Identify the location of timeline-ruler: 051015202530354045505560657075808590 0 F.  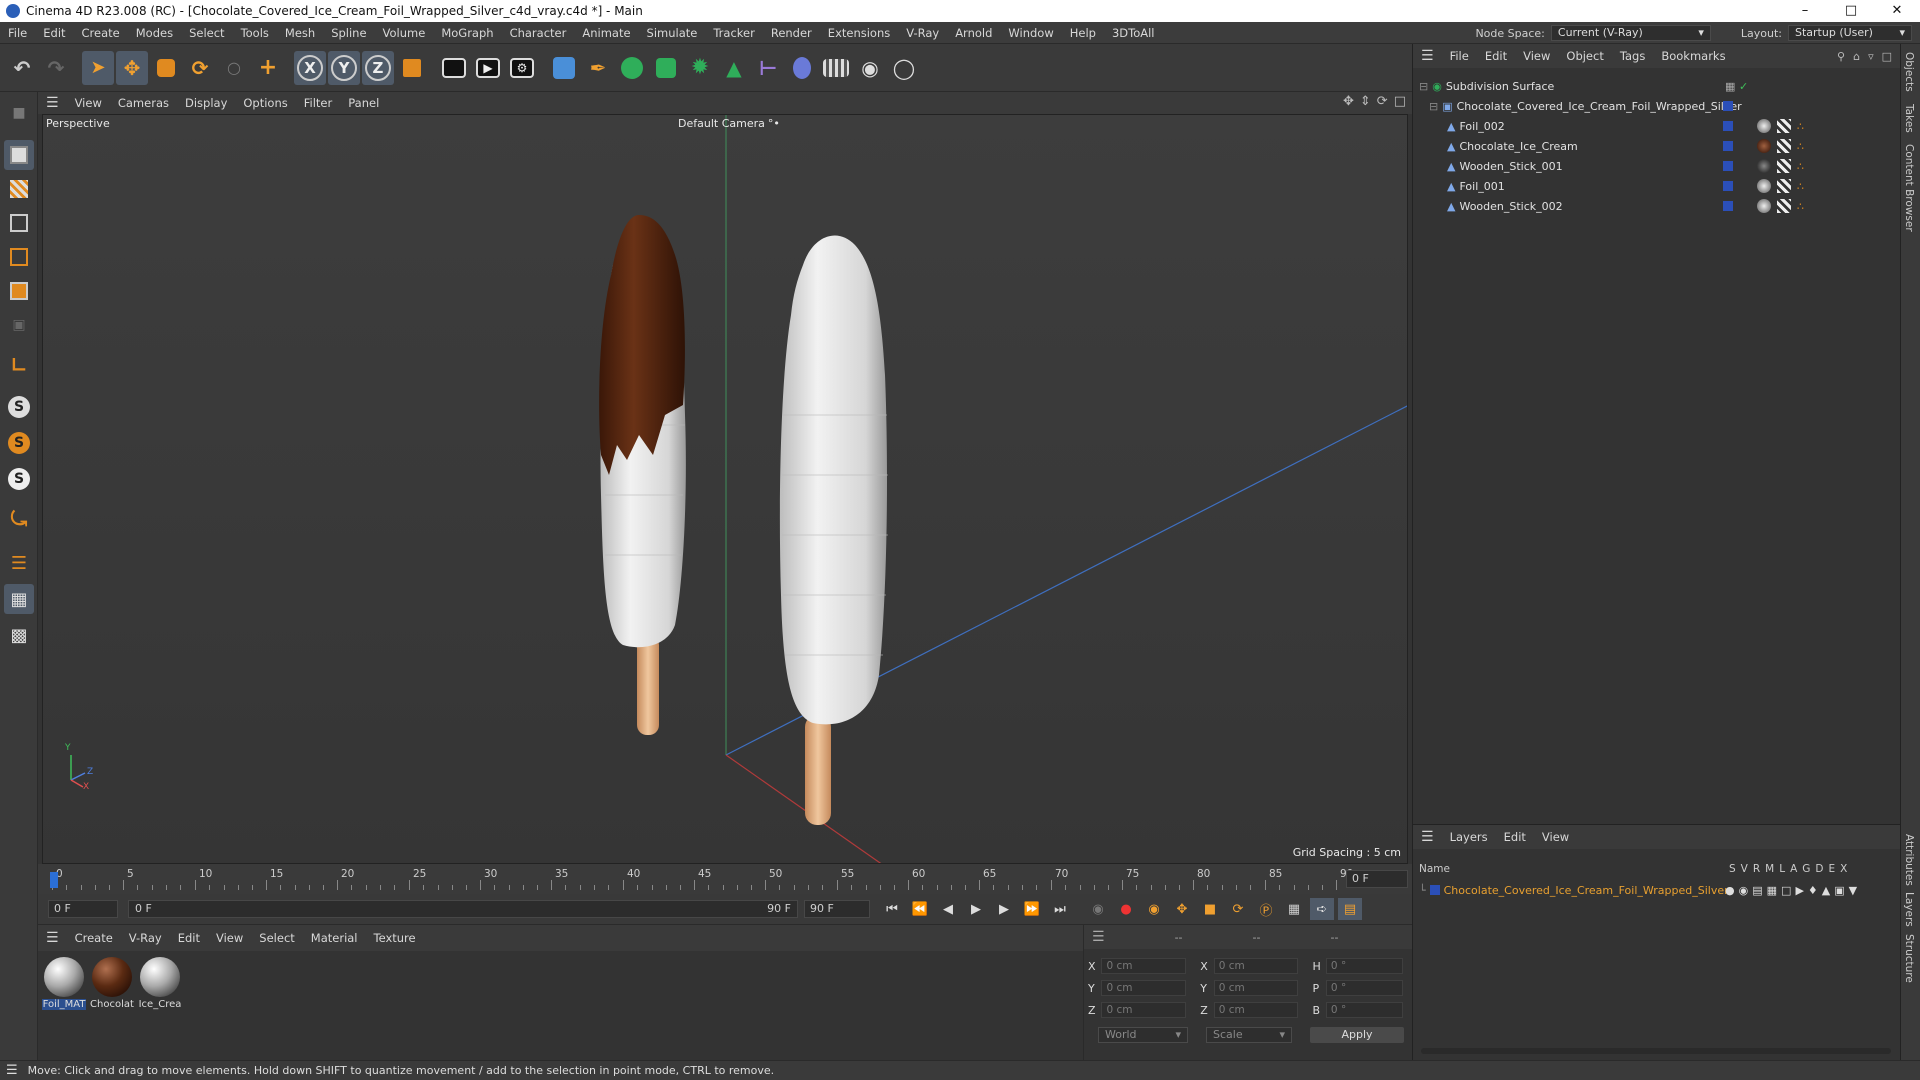
(725, 879).